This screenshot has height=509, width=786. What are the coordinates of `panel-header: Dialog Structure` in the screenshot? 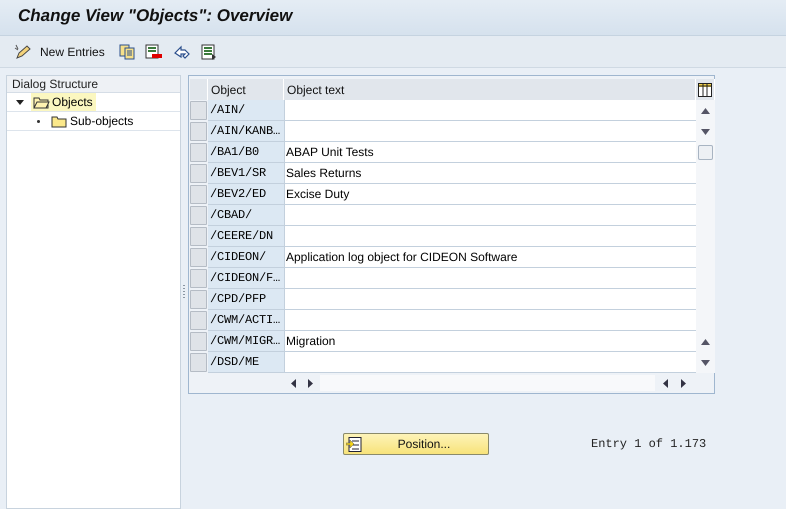 It's located at (93, 84).